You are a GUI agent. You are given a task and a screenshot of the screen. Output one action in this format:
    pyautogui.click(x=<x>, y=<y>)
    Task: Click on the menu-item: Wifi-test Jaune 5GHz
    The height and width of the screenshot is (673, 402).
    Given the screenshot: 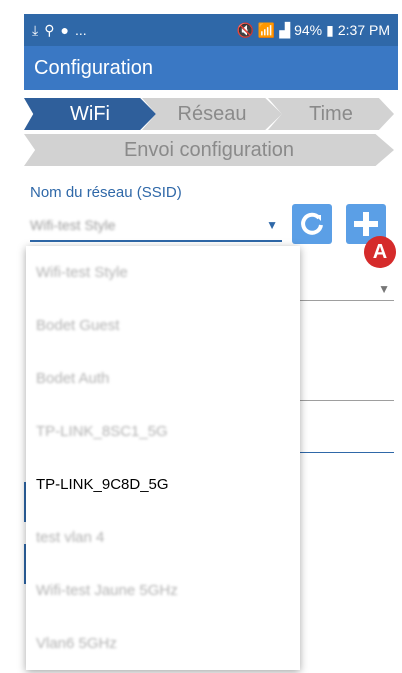 What is the action you would take?
    pyautogui.click(x=163, y=590)
    